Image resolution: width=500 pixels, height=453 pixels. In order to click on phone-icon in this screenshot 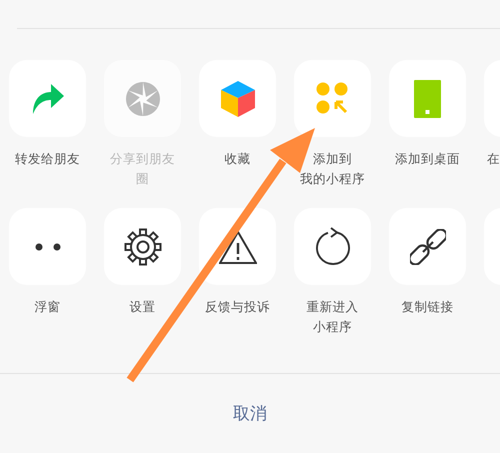, I will do `click(427, 99)`.